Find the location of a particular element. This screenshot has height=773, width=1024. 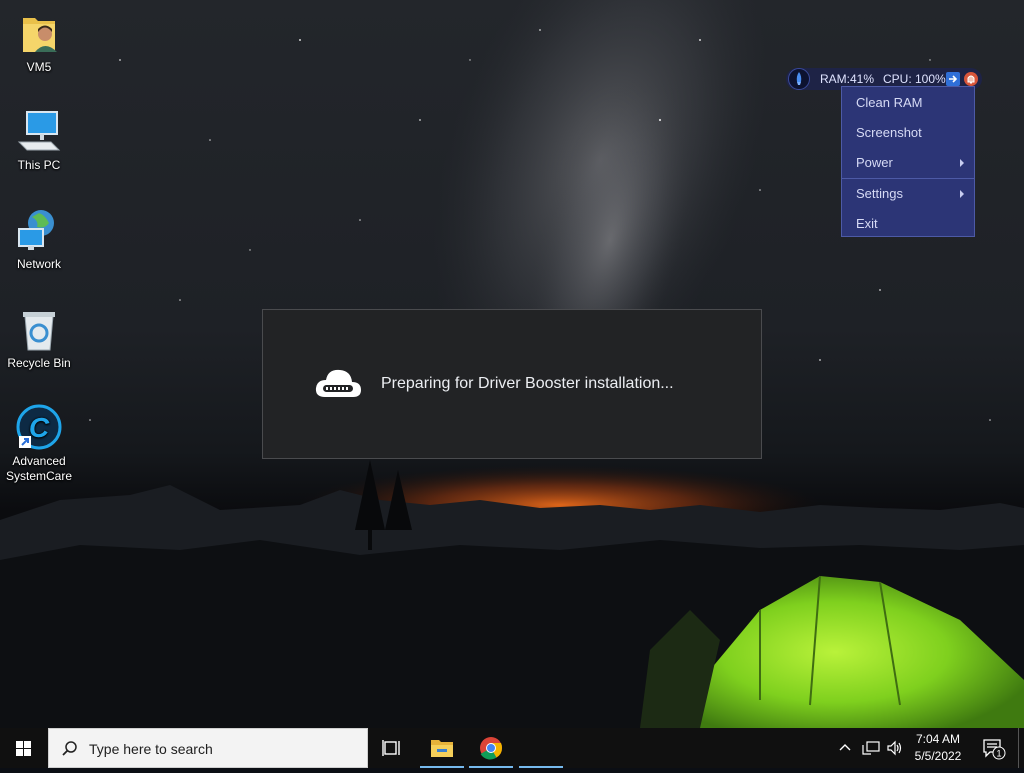

rocket-icon is located at coordinates (799, 79).